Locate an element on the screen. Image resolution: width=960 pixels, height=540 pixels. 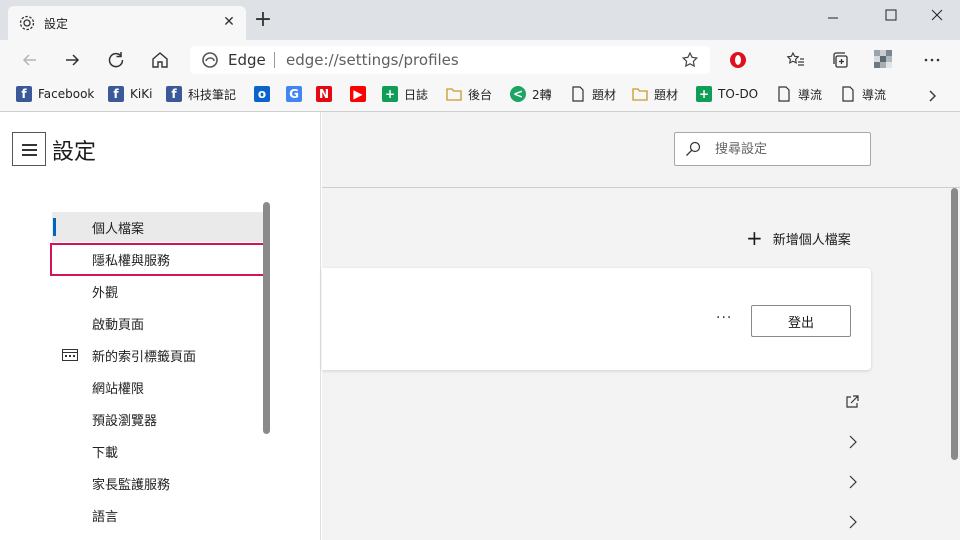
sidebar-item-label: 家長監護服務 is located at coordinates (131, 485).